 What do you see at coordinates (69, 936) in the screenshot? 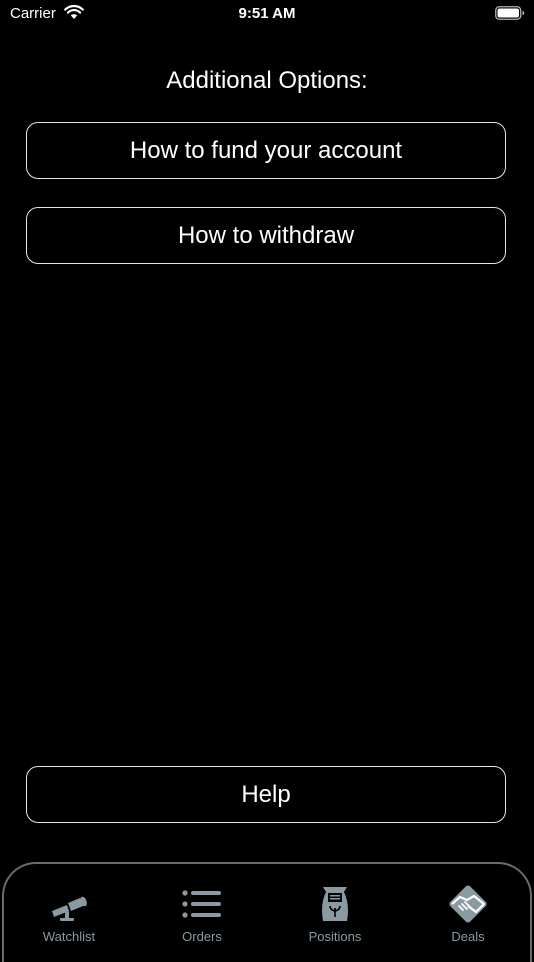
I see `tab-watchlist-label: Watchlist` at bounding box center [69, 936].